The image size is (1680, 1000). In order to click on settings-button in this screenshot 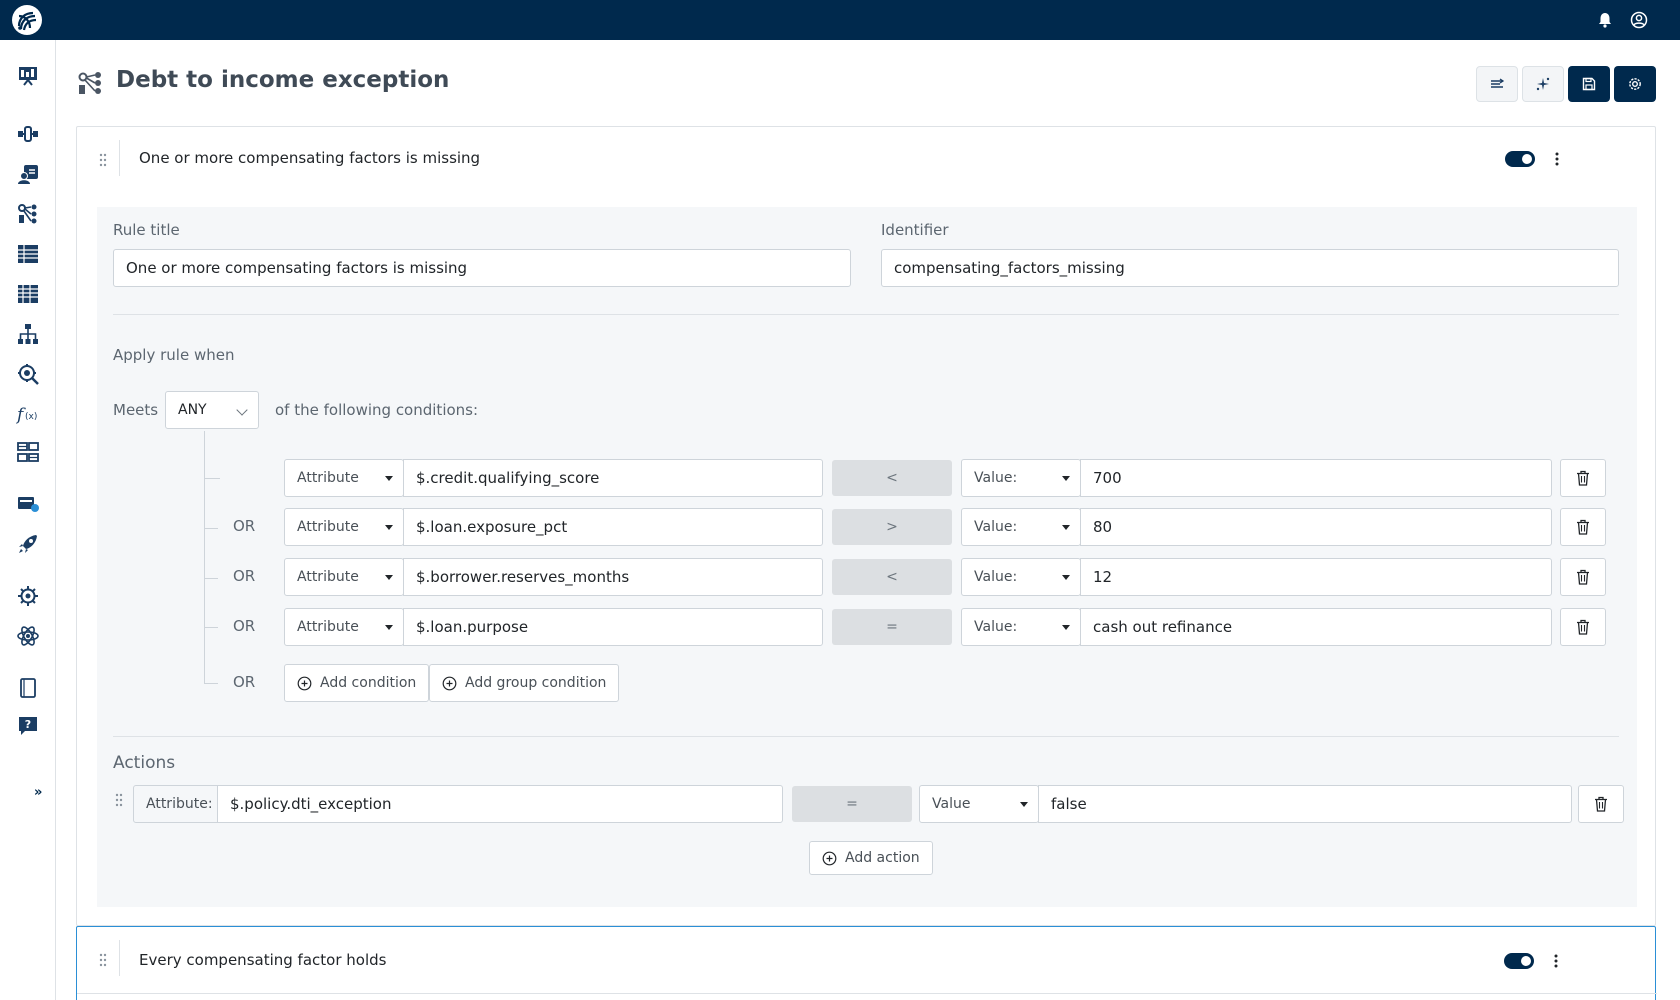, I will do `click(1635, 84)`.